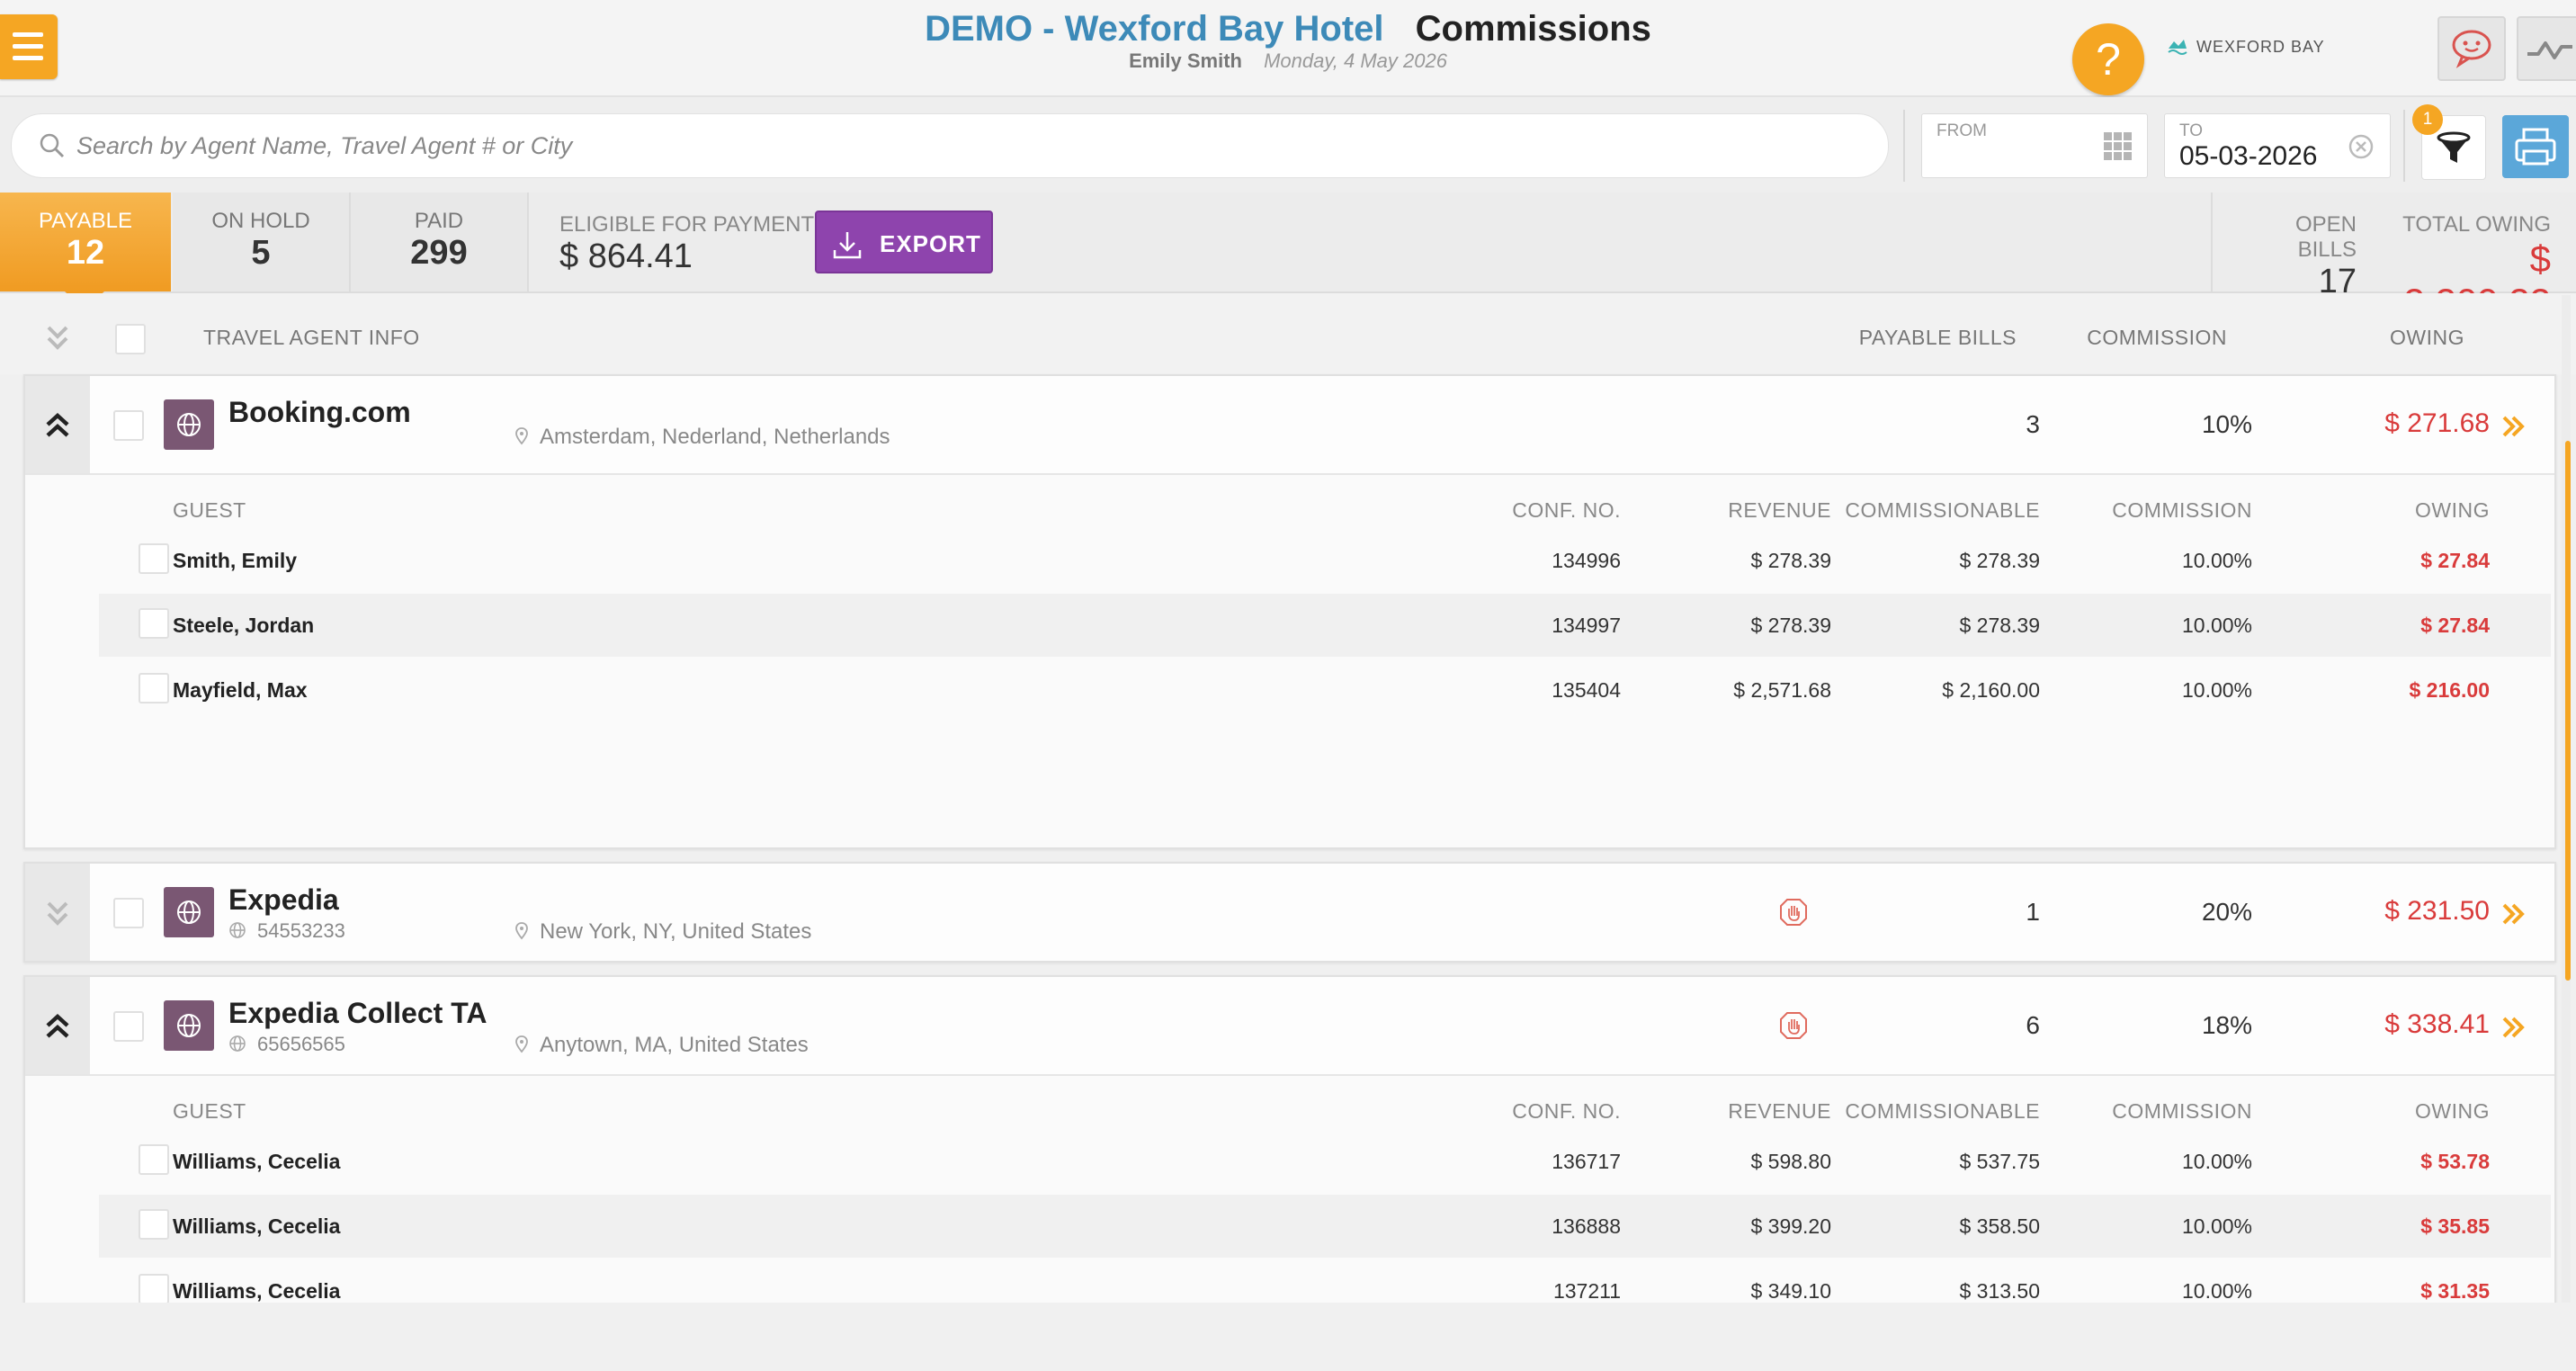 The height and width of the screenshot is (1371, 2576). What do you see at coordinates (1999, 1291) in the screenshot?
I see `bill-commissionable: $ 313.50` at bounding box center [1999, 1291].